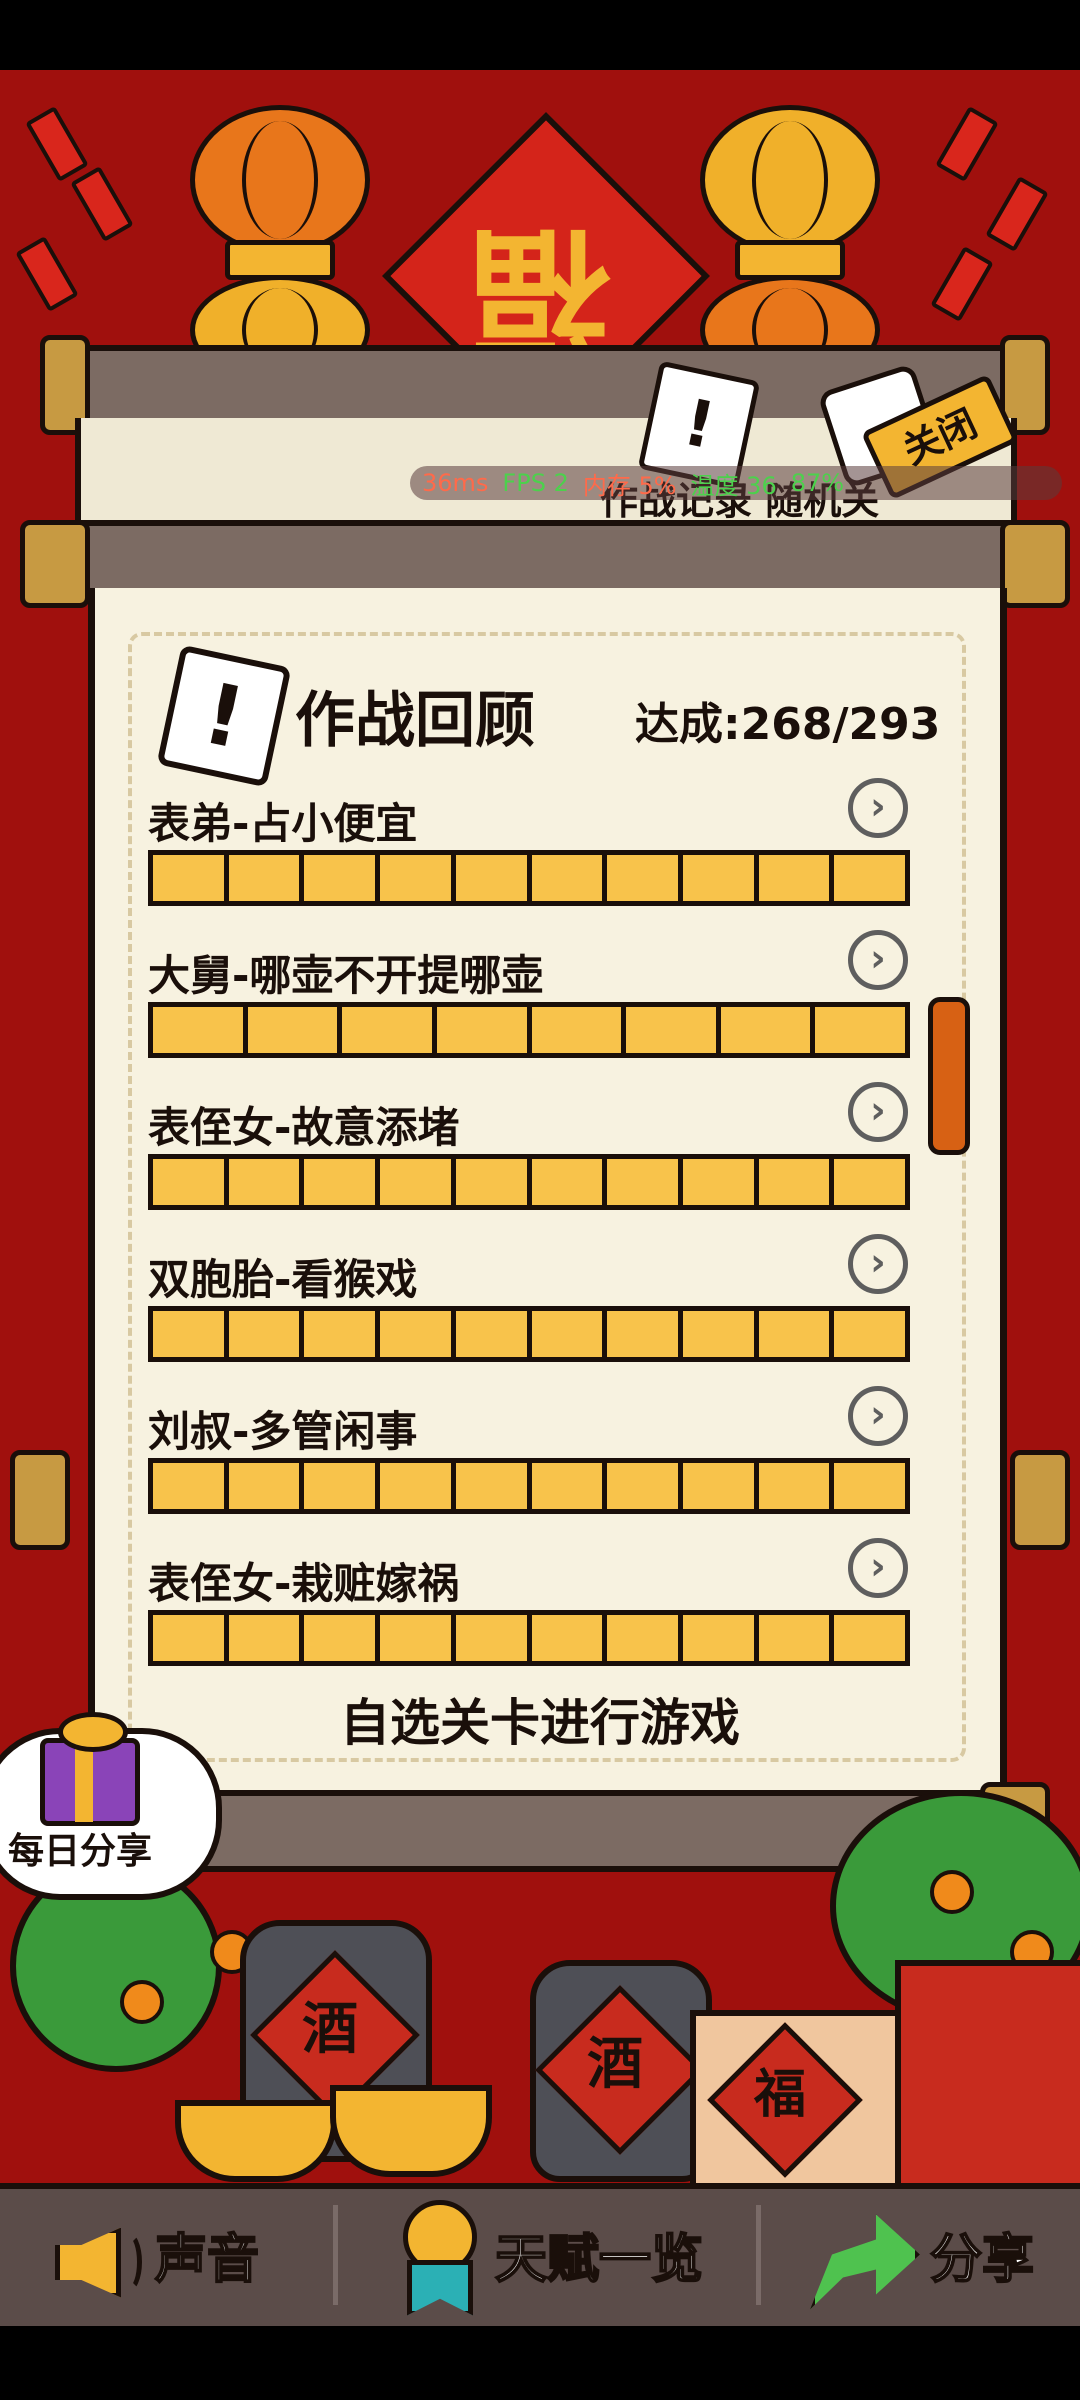  I want to click on system-nav-area, so click(540, 2363).